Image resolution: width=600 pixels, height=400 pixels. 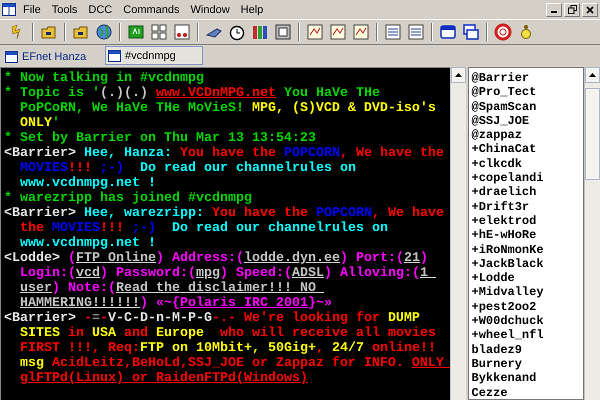 What do you see at coordinates (501, 207) in the screenshot?
I see `nick-item: +Drift3r` at bounding box center [501, 207].